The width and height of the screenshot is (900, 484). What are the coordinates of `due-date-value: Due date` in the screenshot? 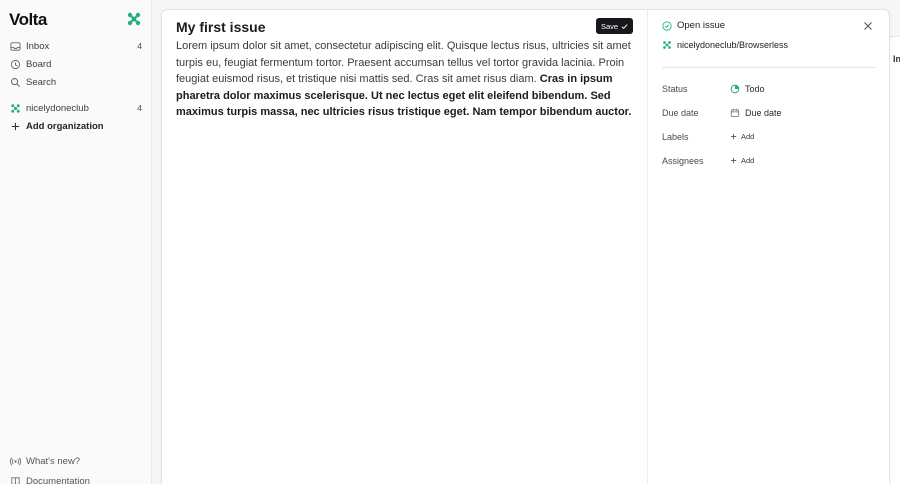 It's located at (763, 113).